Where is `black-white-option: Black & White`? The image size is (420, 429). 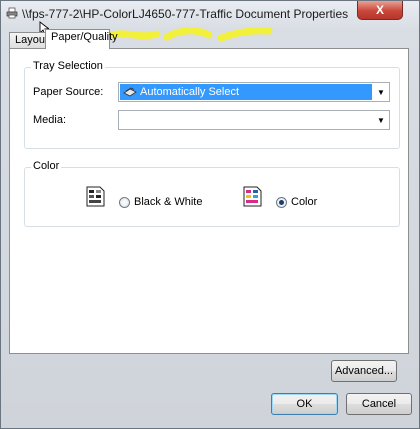
black-white-option: Black & White is located at coordinates (160, 202).